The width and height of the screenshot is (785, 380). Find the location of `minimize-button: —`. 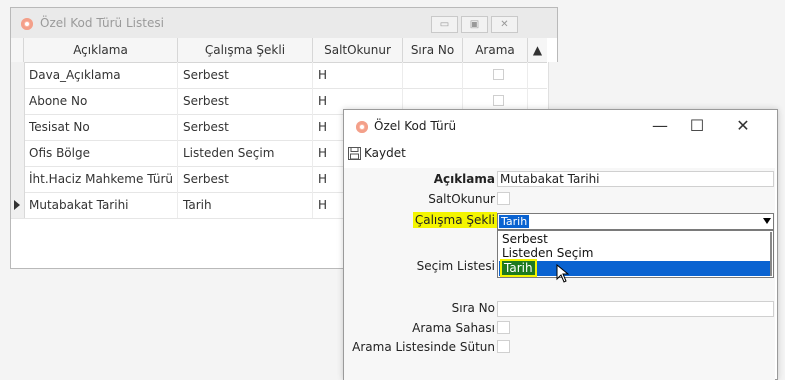

minimize-button: — is located at coordinates (660, 125).